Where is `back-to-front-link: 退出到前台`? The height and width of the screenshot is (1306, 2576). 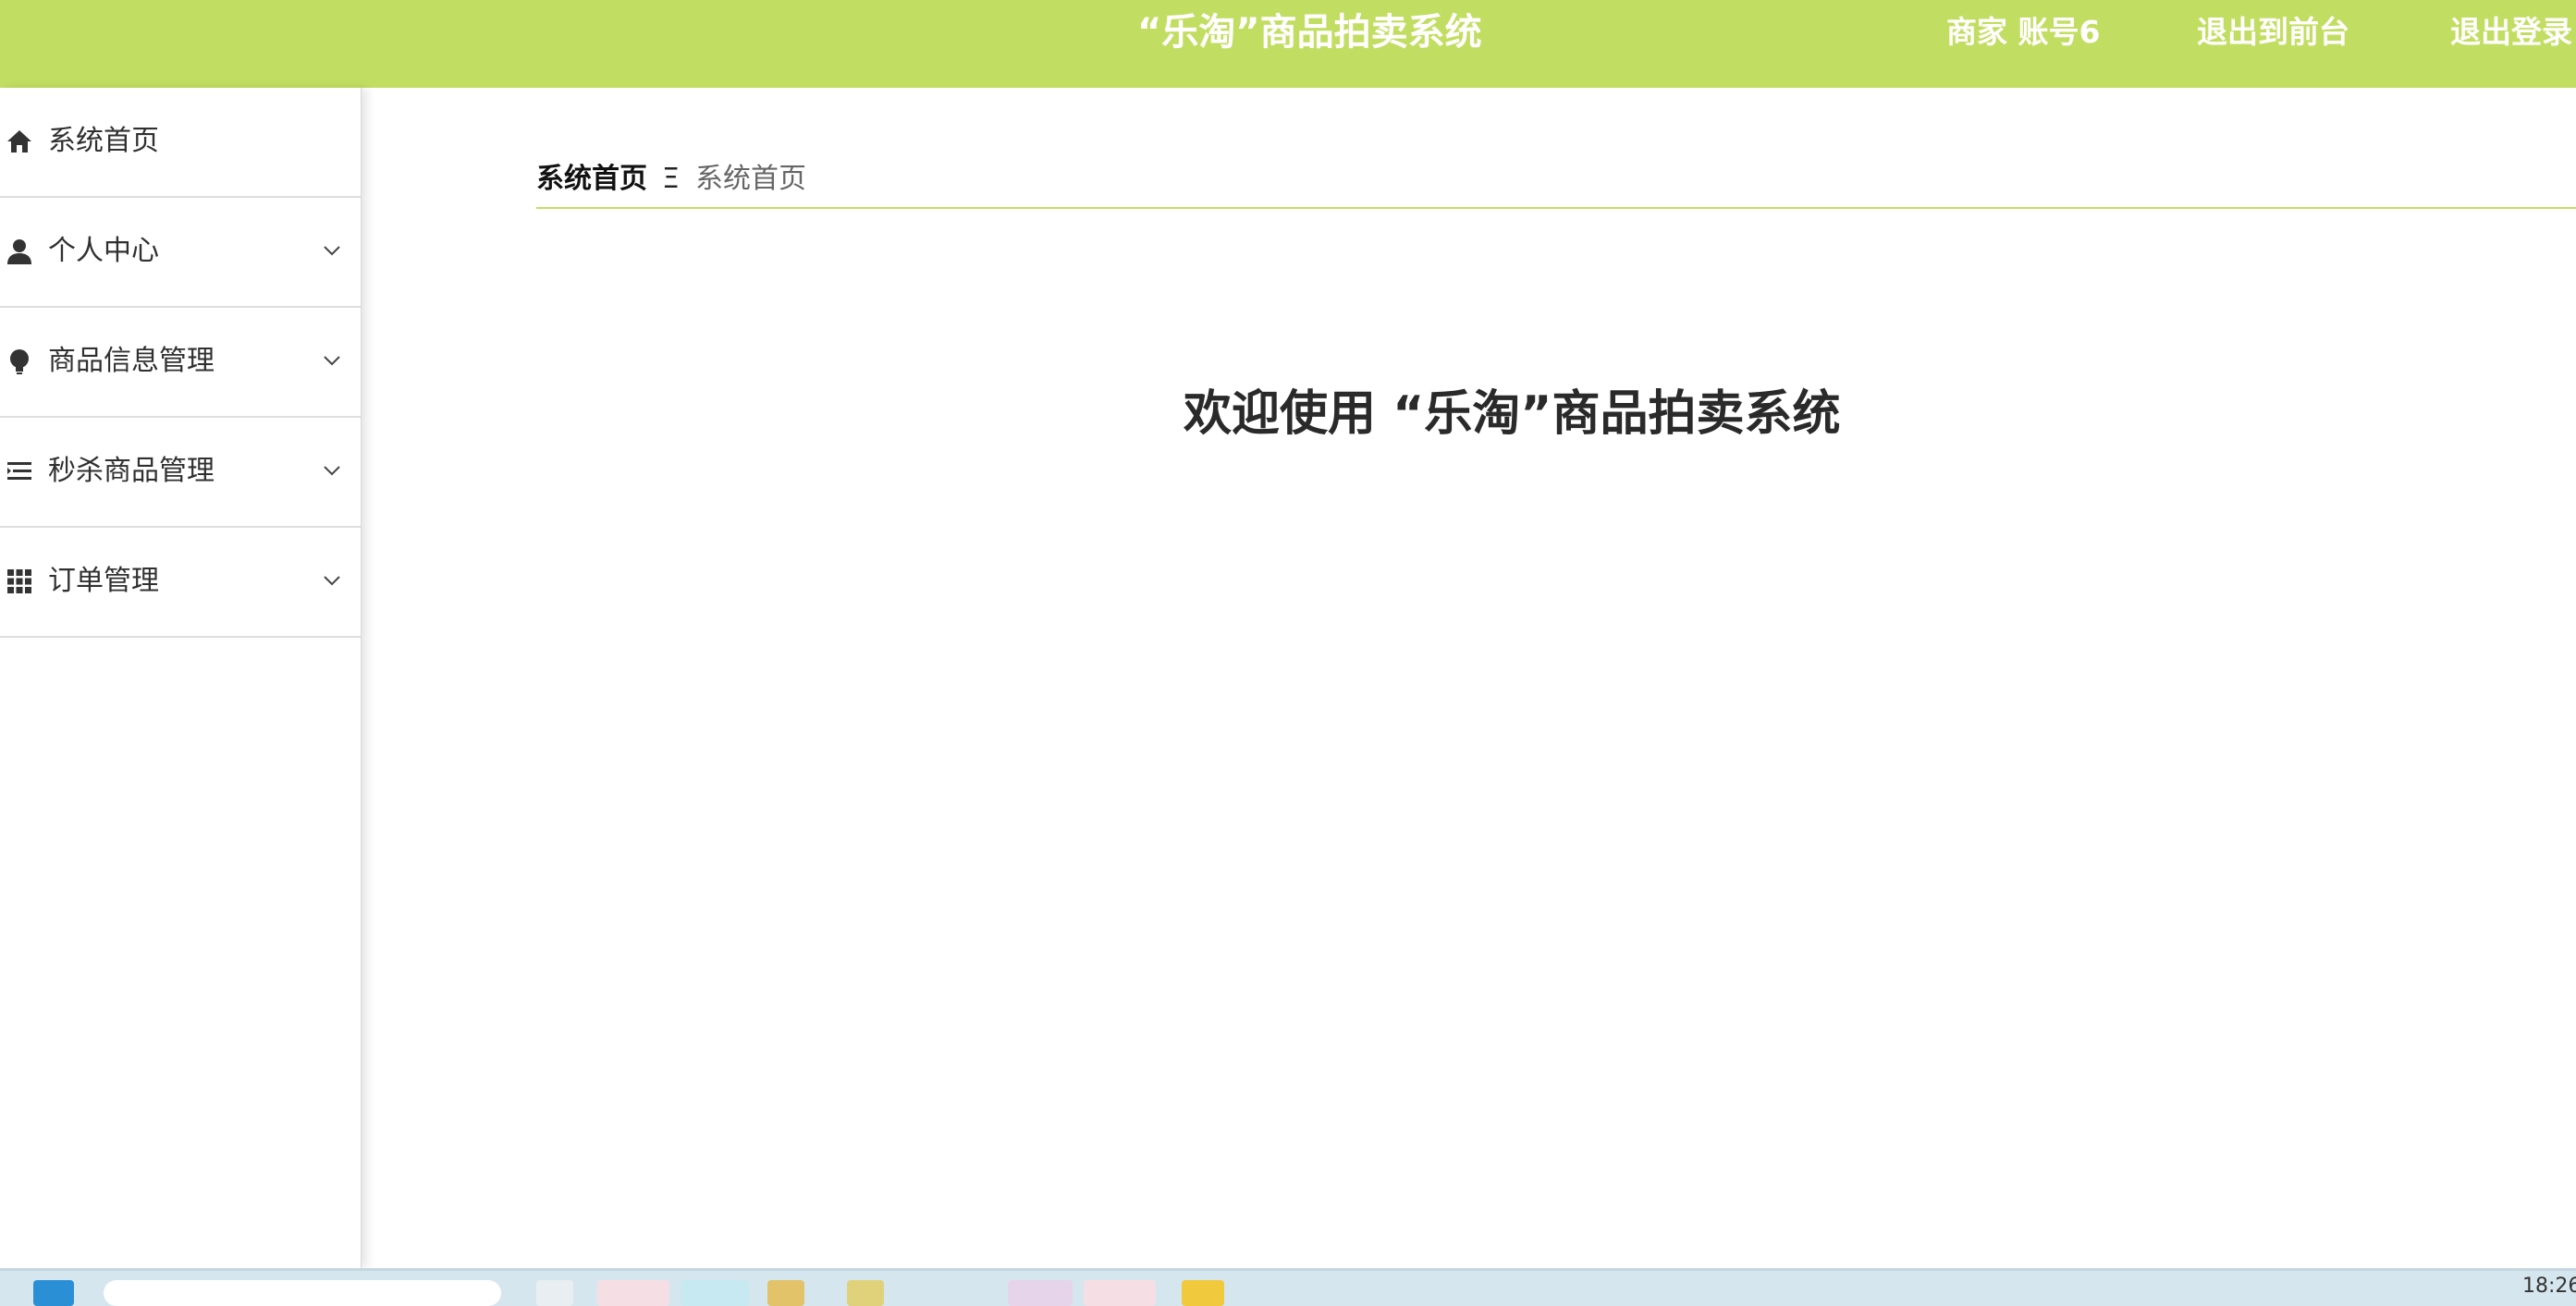
back-to-front-link: 退出到前台 is located at coordinates (2273, 32).